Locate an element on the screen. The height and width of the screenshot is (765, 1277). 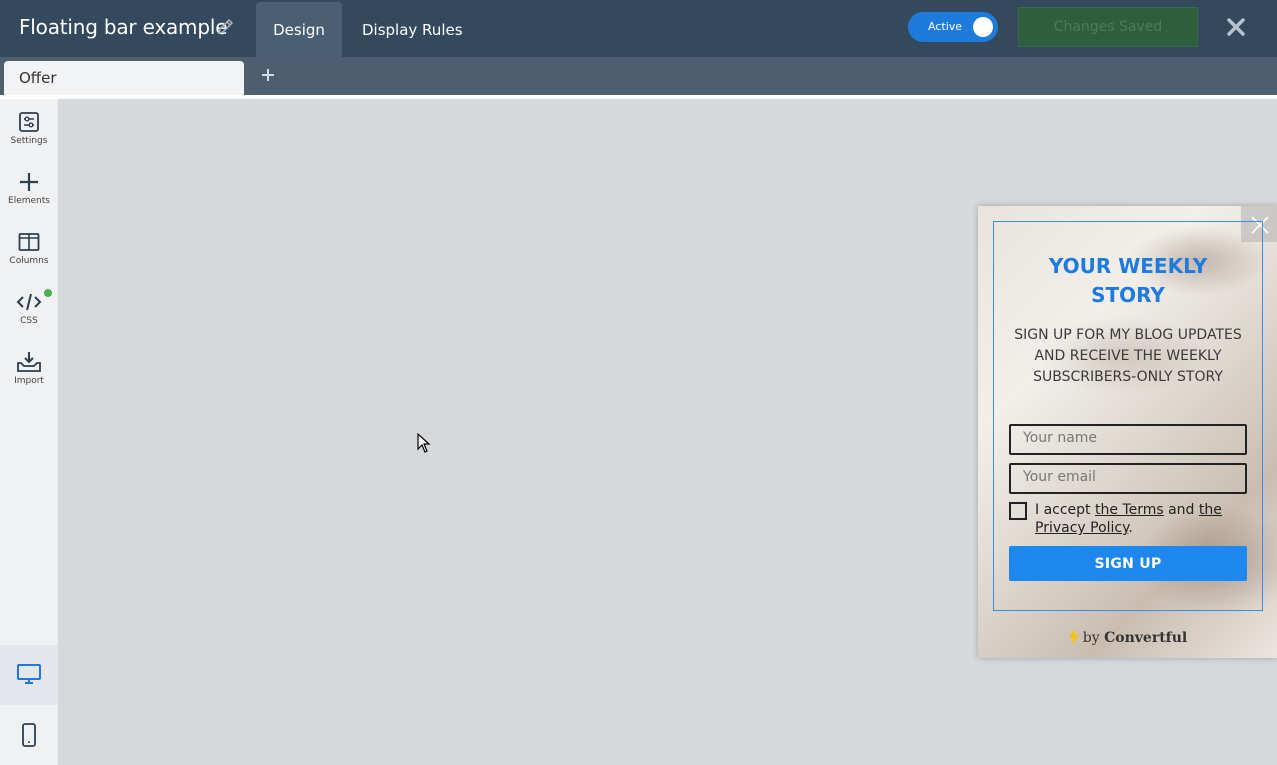
email-field: Your email is located at coordinates (1128, 478).